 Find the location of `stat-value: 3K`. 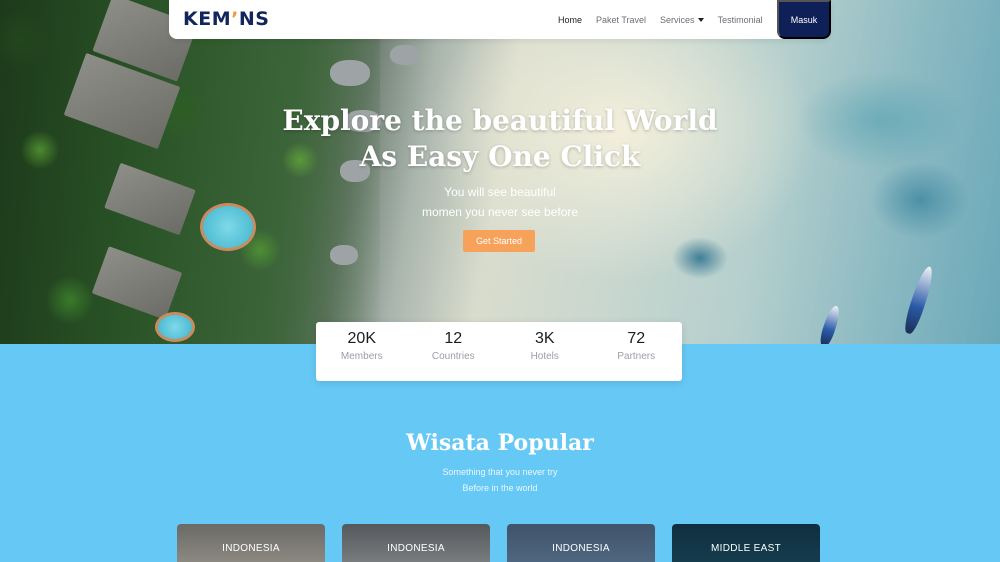

stat-value: 3K is located at coordinates (544, 338).